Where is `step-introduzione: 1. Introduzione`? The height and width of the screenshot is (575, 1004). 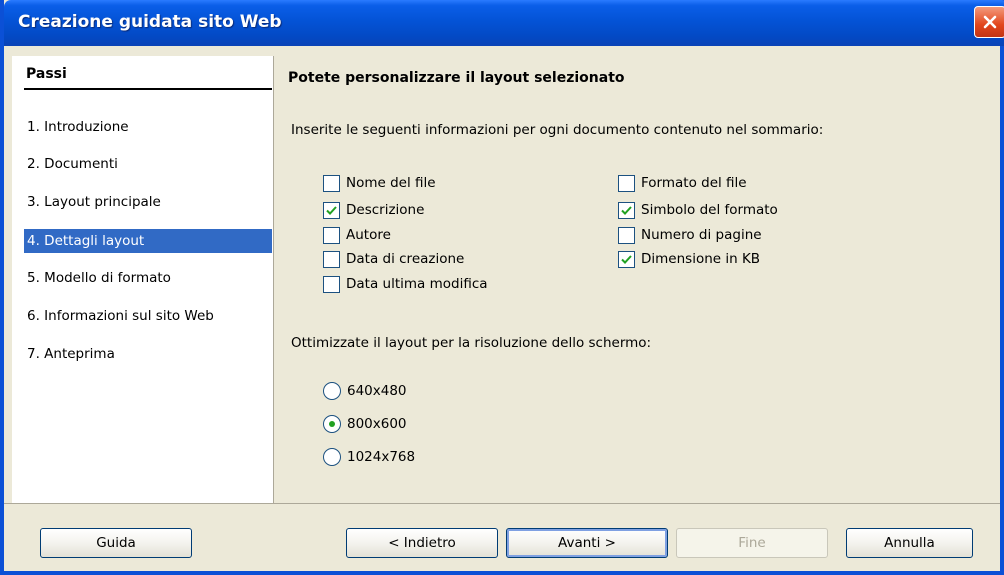
step-introduzione: 1. Introduzione is located at coordinates (78, 127).